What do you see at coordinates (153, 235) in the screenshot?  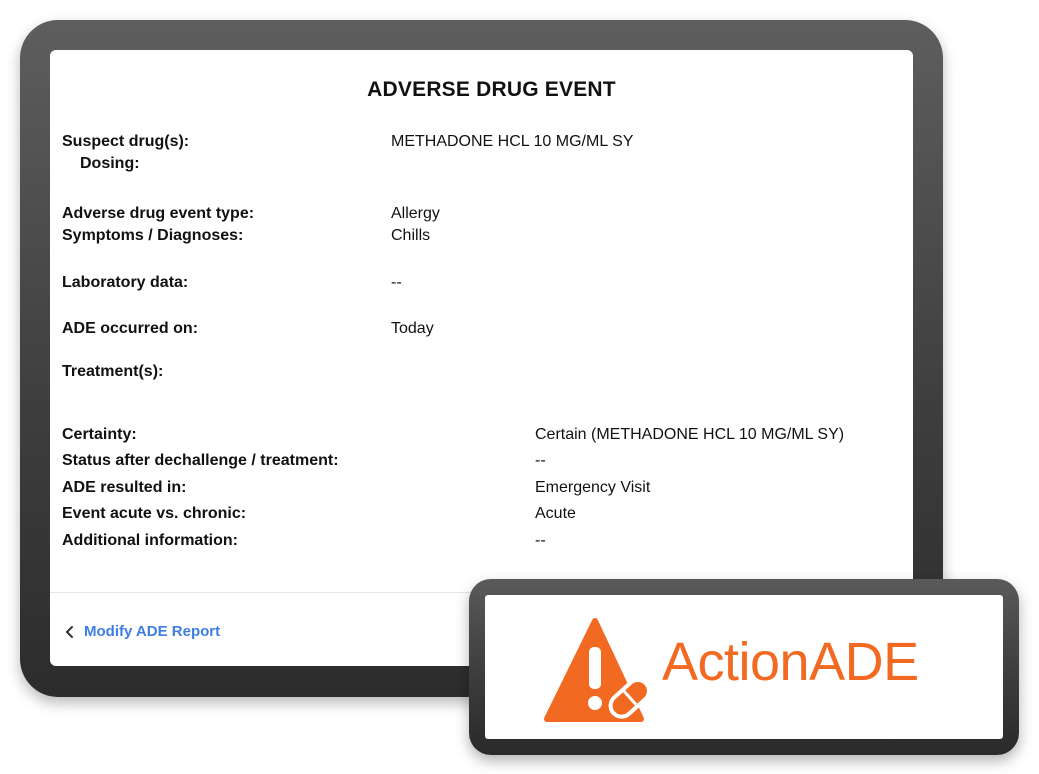 I see `symptoms-label: Symptoms / Diagnoses:` at bounding box center [153, 235].